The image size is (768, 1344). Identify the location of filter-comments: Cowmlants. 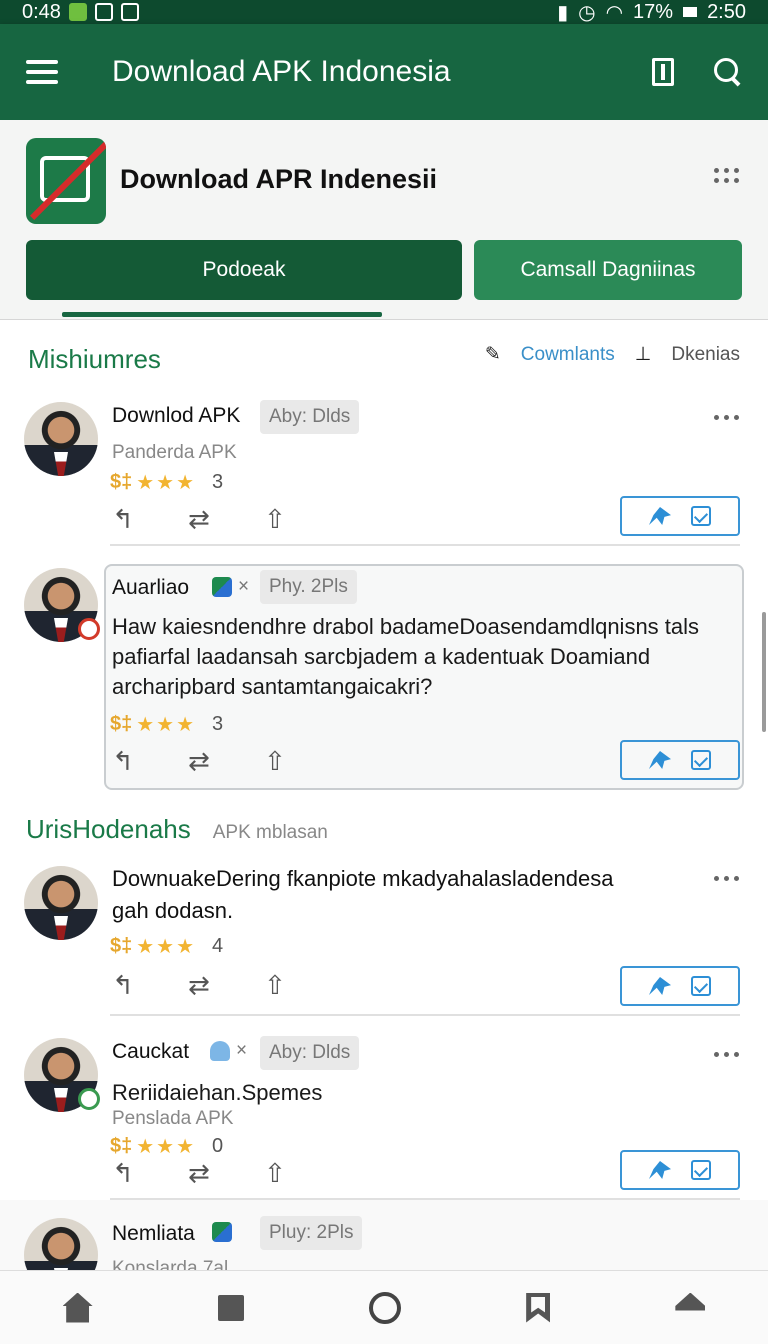
(568, 355).